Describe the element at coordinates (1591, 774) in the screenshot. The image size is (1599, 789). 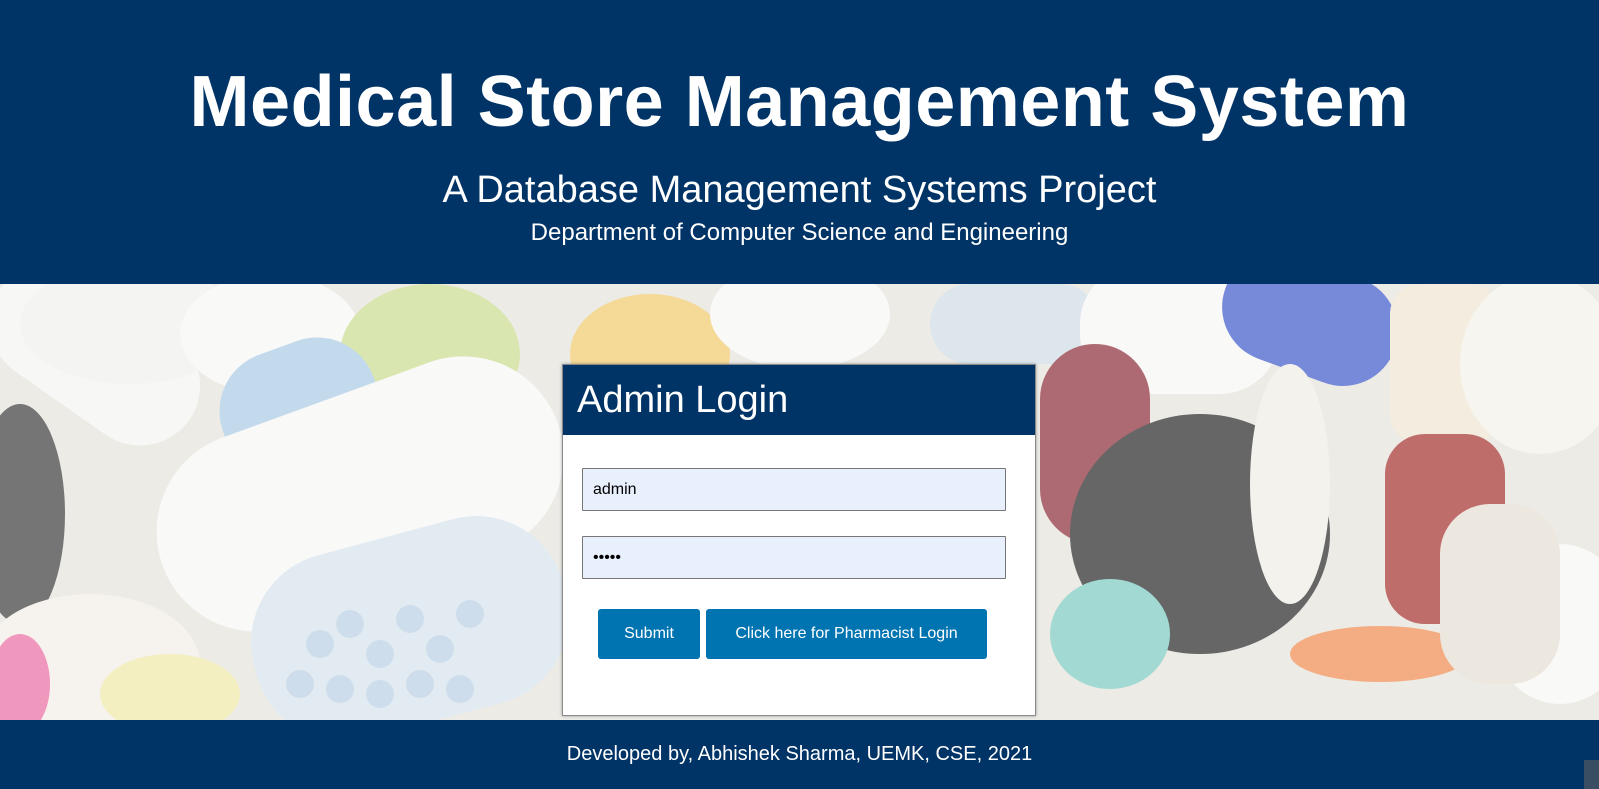
I see `corner-resize-handle` at that location.